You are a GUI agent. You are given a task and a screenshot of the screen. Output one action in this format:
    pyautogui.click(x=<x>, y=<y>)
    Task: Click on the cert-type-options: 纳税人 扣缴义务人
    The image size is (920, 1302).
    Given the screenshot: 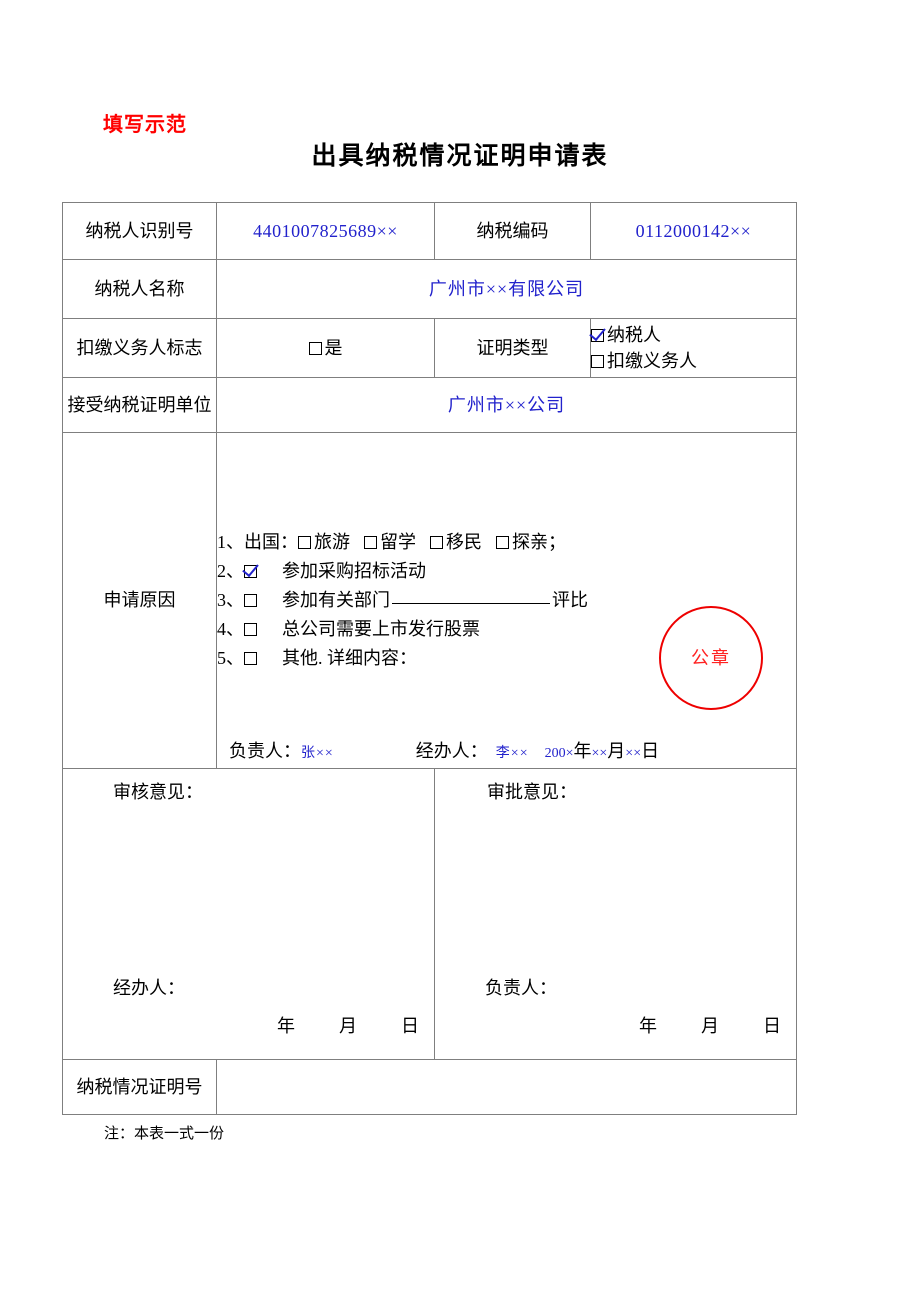 What is the action you would take?
    pyautogui.click(x=693, y=348)
    